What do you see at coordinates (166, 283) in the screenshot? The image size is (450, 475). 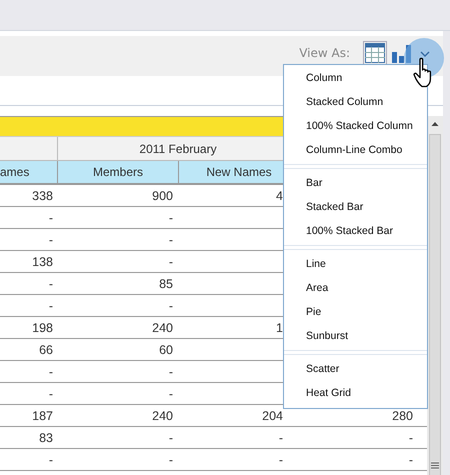 I see `table-cell: 85` at bounding box center [166, 283].